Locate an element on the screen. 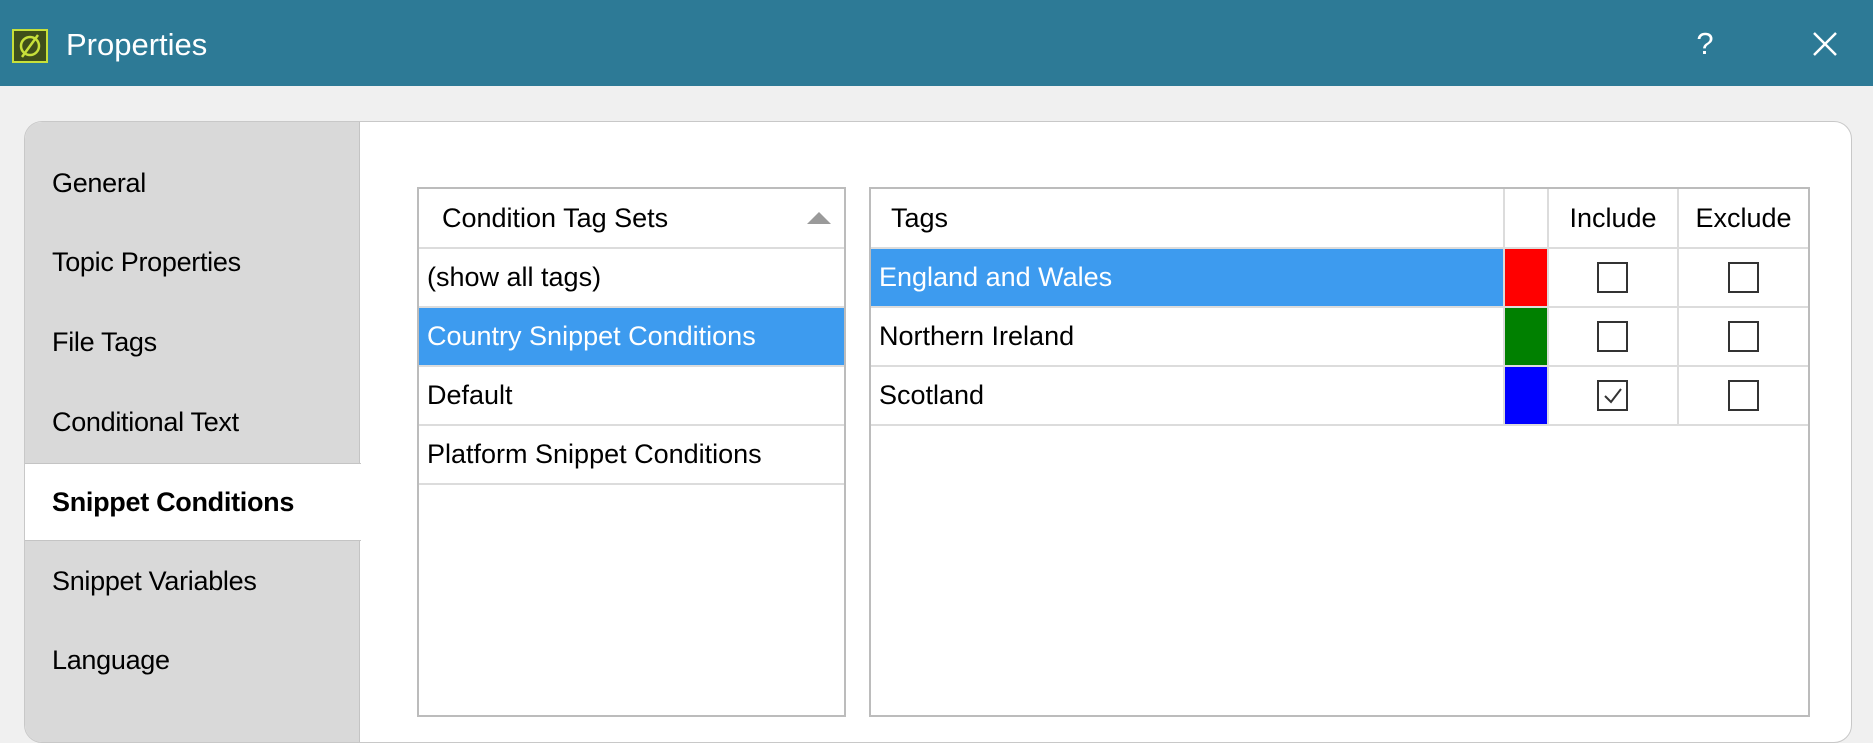 This screenshot has height=743, width=1873. sidebar-item-conditional-text: Conditional Text is located at coordinates (192, 422).